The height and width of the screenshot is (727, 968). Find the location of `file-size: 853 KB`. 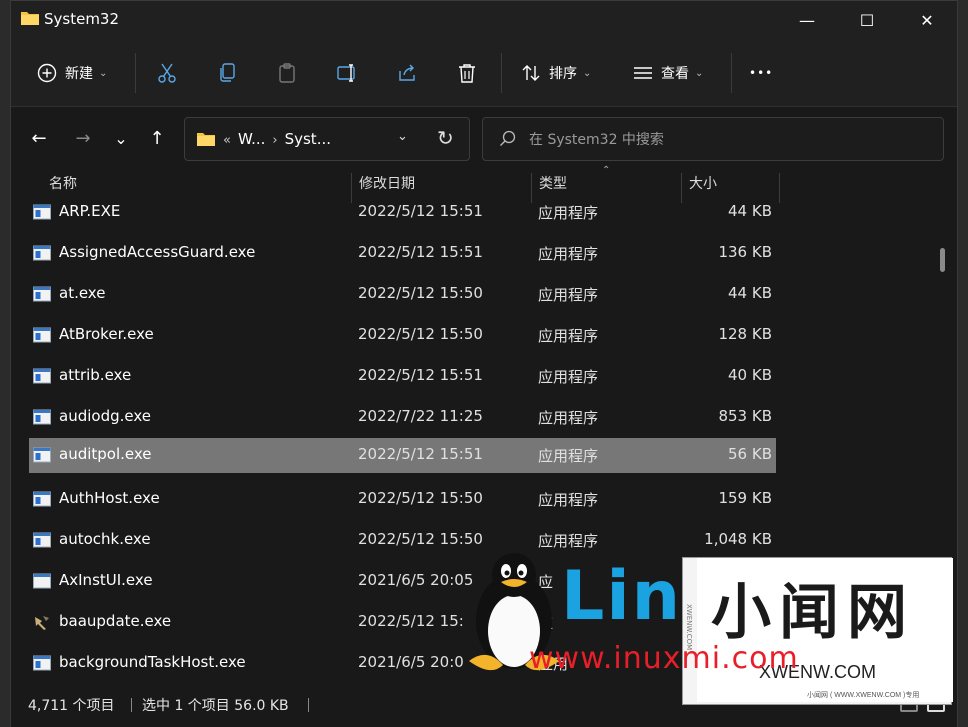

file-size: 853 KB is located at coordinates (745, 416).